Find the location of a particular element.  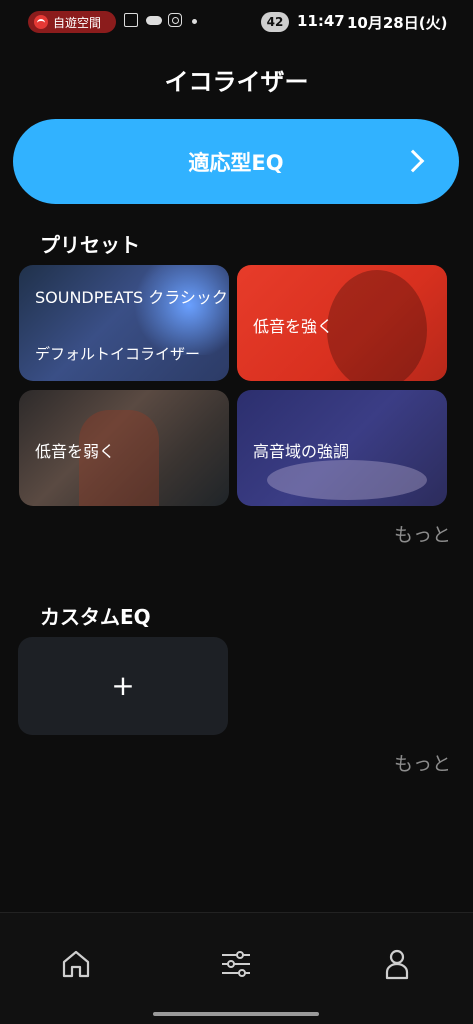

spotify-notification-pill: 自遊空間 is located at coordinates (72, 22).